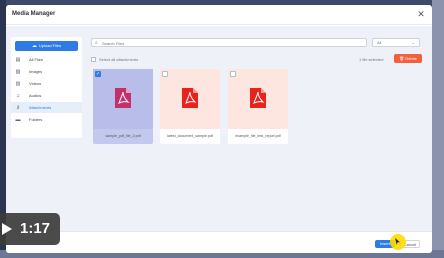 This screenshot has width=444, height=258. Describe the element at coordinates (35, 83) in the screenshot. I see `sidebar-item-label: Videos` at that location.